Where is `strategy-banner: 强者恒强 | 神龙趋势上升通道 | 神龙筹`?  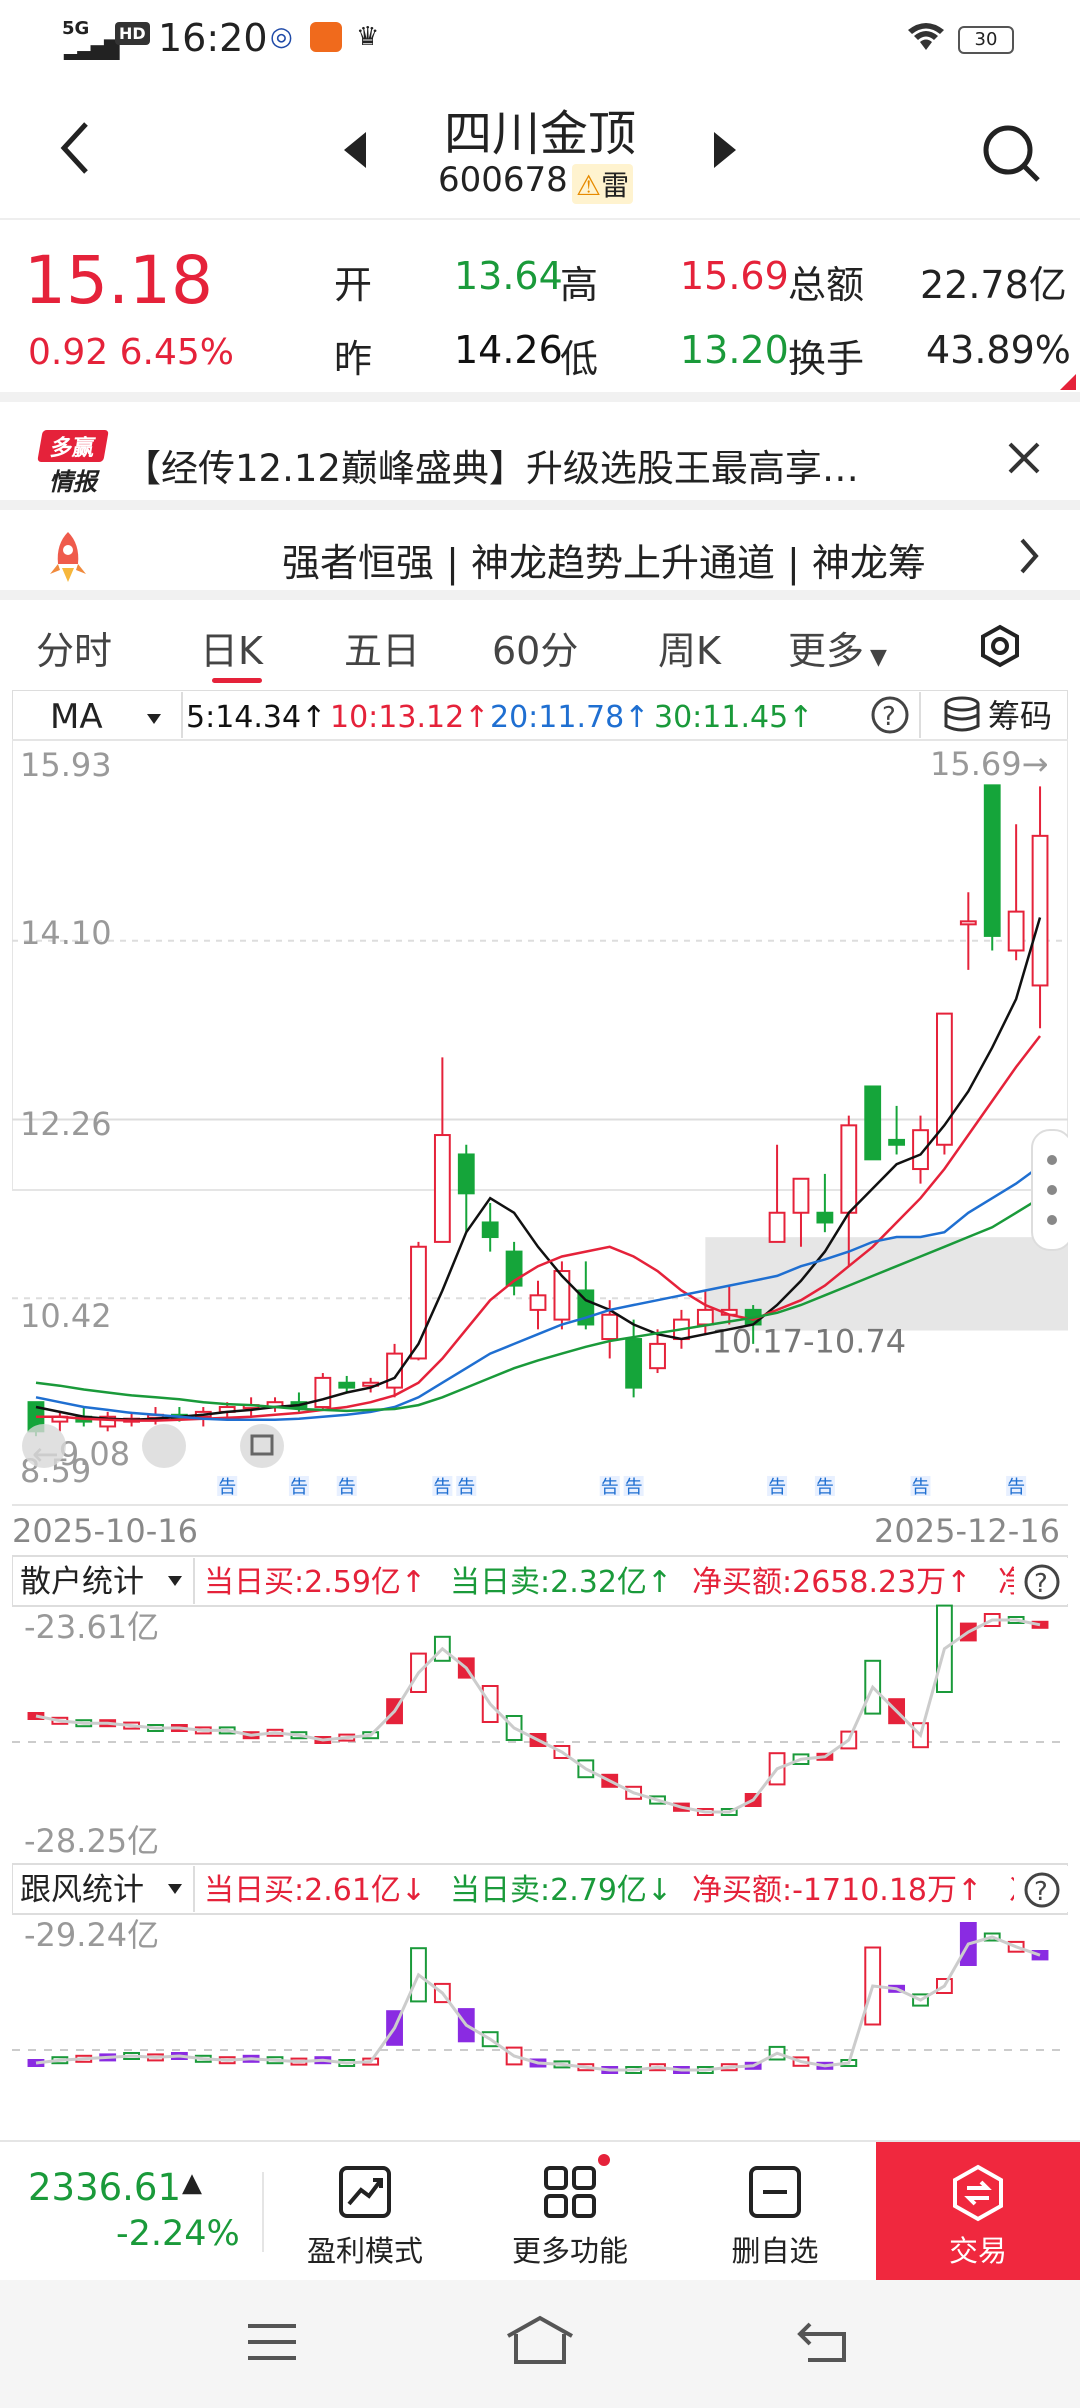 strategy-banner: 强者恒强 | 神龙趋势上升通道 | 神龙筹 is located at coordinates (540, 560).